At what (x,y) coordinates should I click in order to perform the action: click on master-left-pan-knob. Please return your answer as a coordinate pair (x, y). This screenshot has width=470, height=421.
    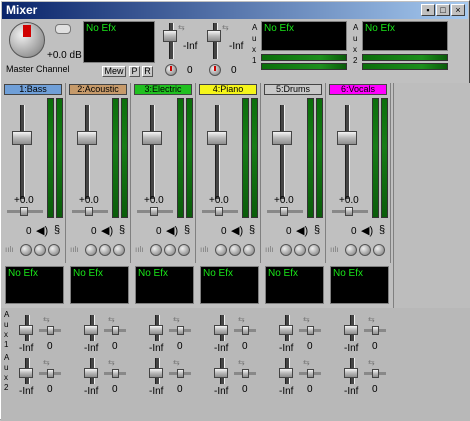
    Looking at the image, I should click on (171, 70).